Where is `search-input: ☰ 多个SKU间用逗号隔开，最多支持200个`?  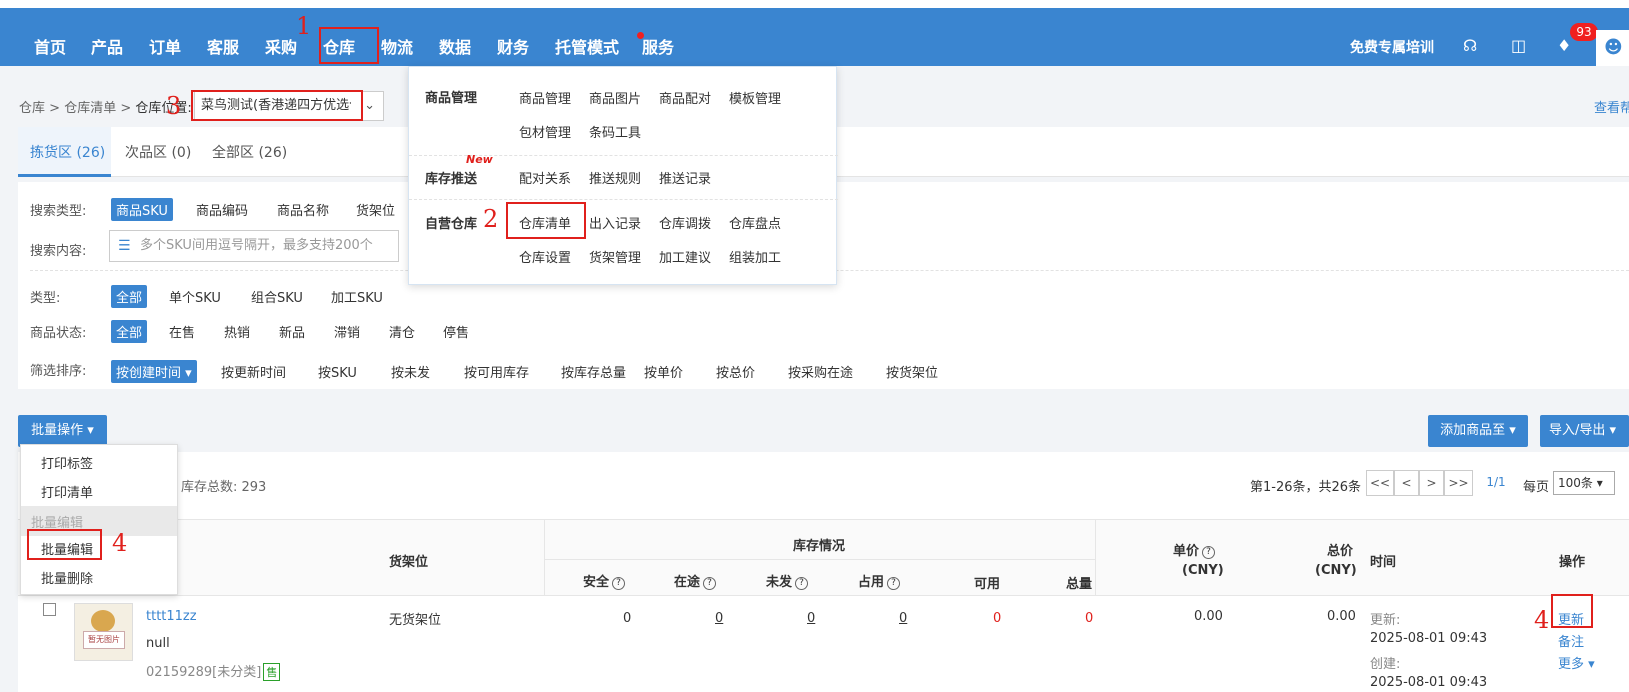 search-input: ☰ 多个SKU间用逗号隔开，最多支持200个 is located at coordinates (254, 246).